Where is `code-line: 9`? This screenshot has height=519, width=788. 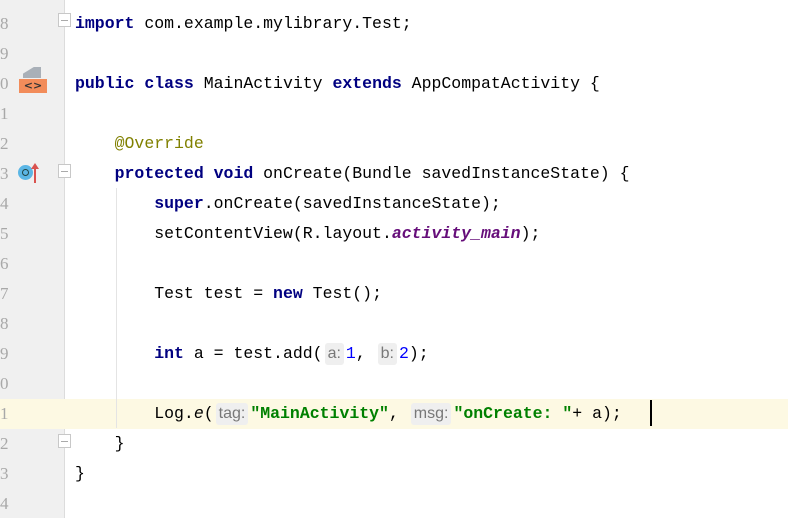 code-line: 9 is located at coordinates (394, 54).